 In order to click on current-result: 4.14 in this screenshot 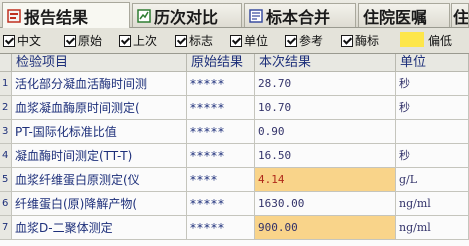, I will do `click(325, 180)`.